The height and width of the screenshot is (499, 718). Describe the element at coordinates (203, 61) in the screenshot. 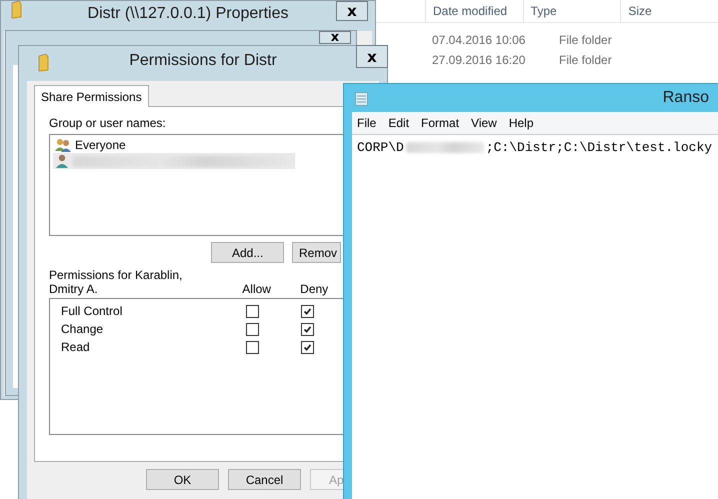

I see `window-title: Permissions for Distr` at that location.